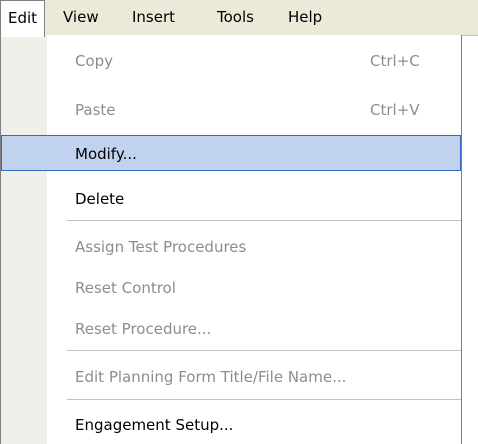 This screenshot has width=478, height=444. Describe the element at coordinates (153, 17) in the screenshot. I see `menu-insert: Insert` at that location.